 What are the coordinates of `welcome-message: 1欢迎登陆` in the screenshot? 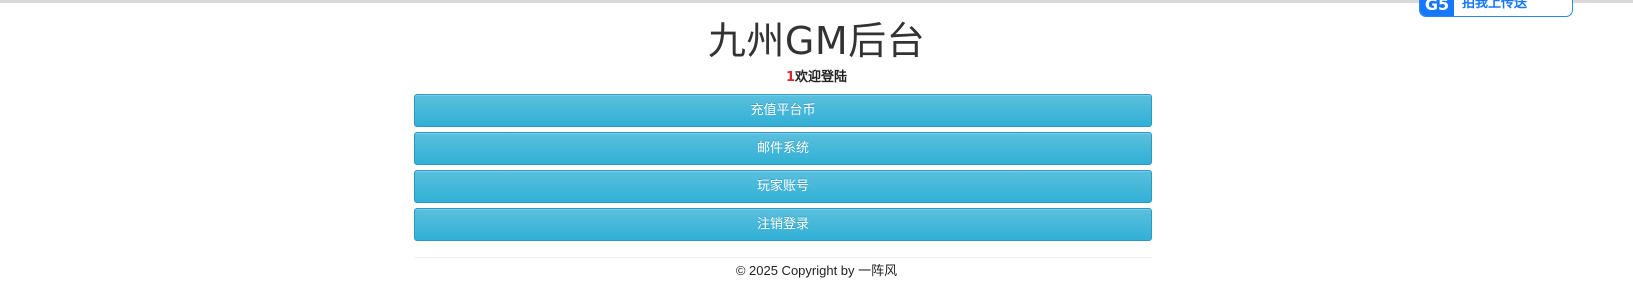 It's located at (816, 78).